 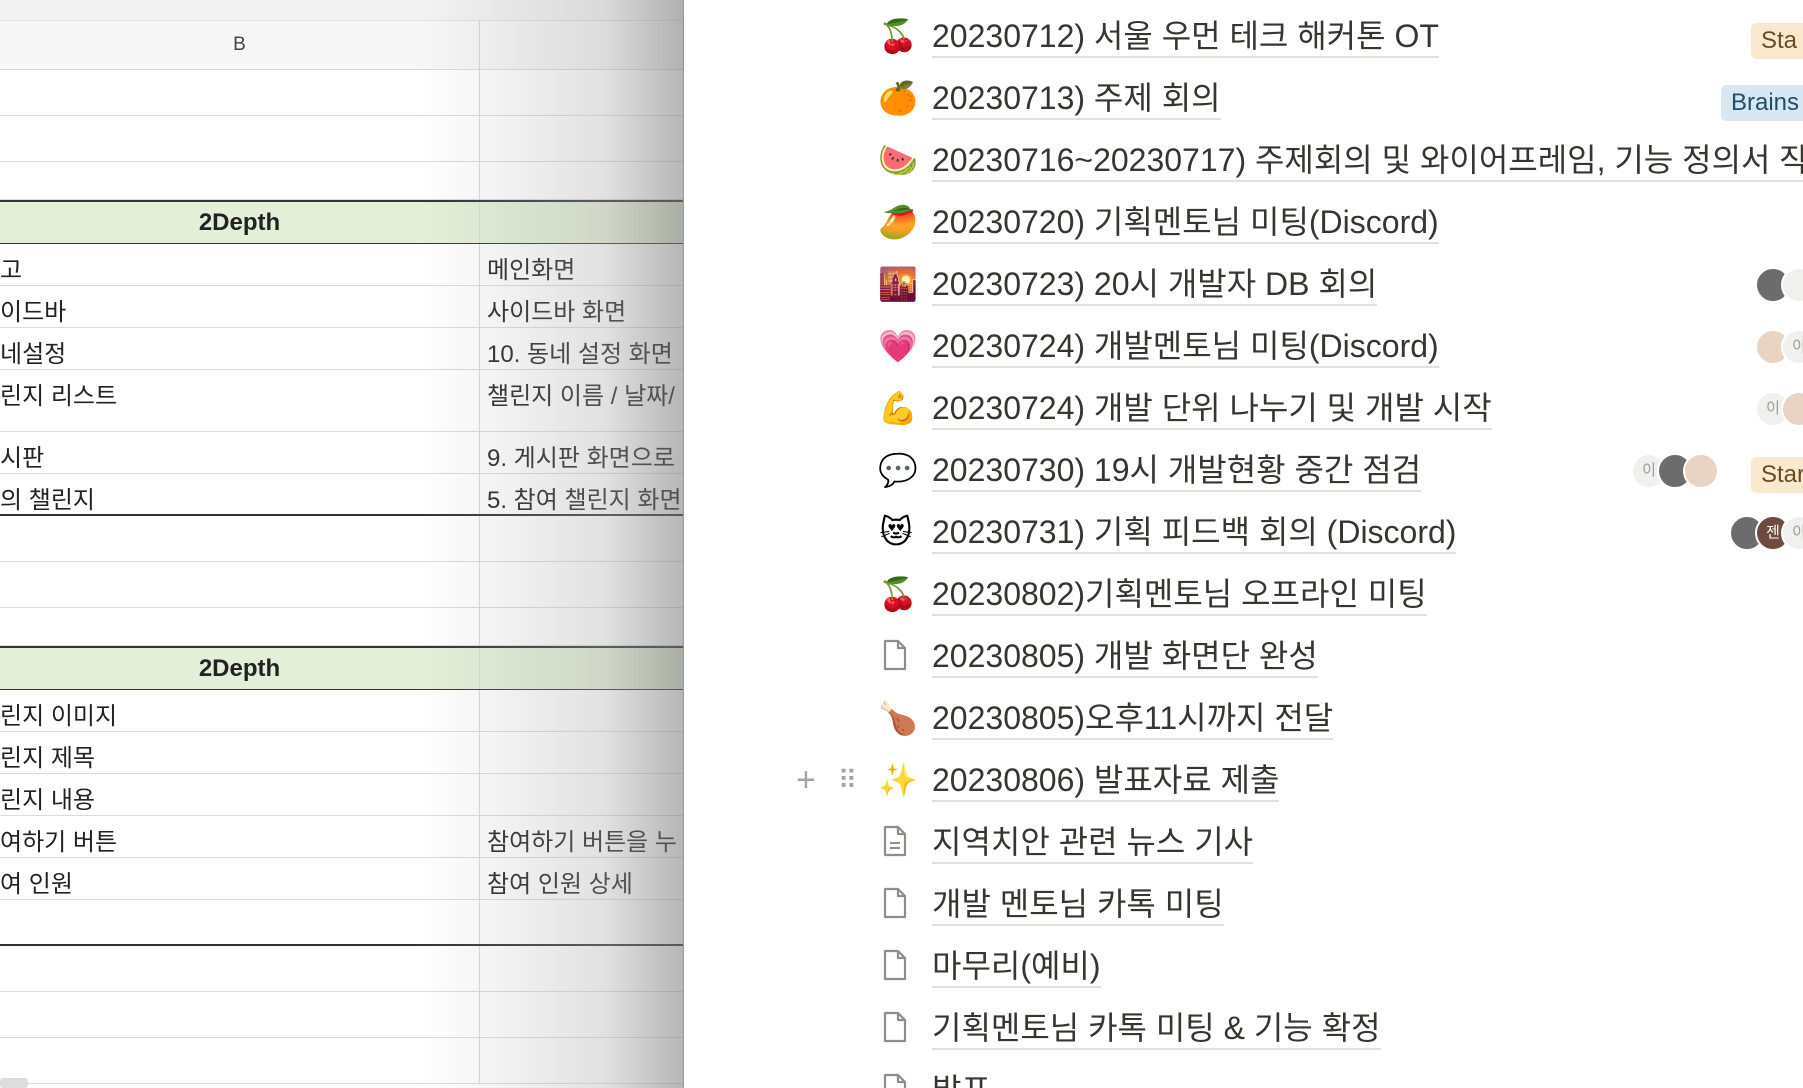 I want to click on page-title-link: 20230806) 발표자료 제출, so click(x=1106, y=781).